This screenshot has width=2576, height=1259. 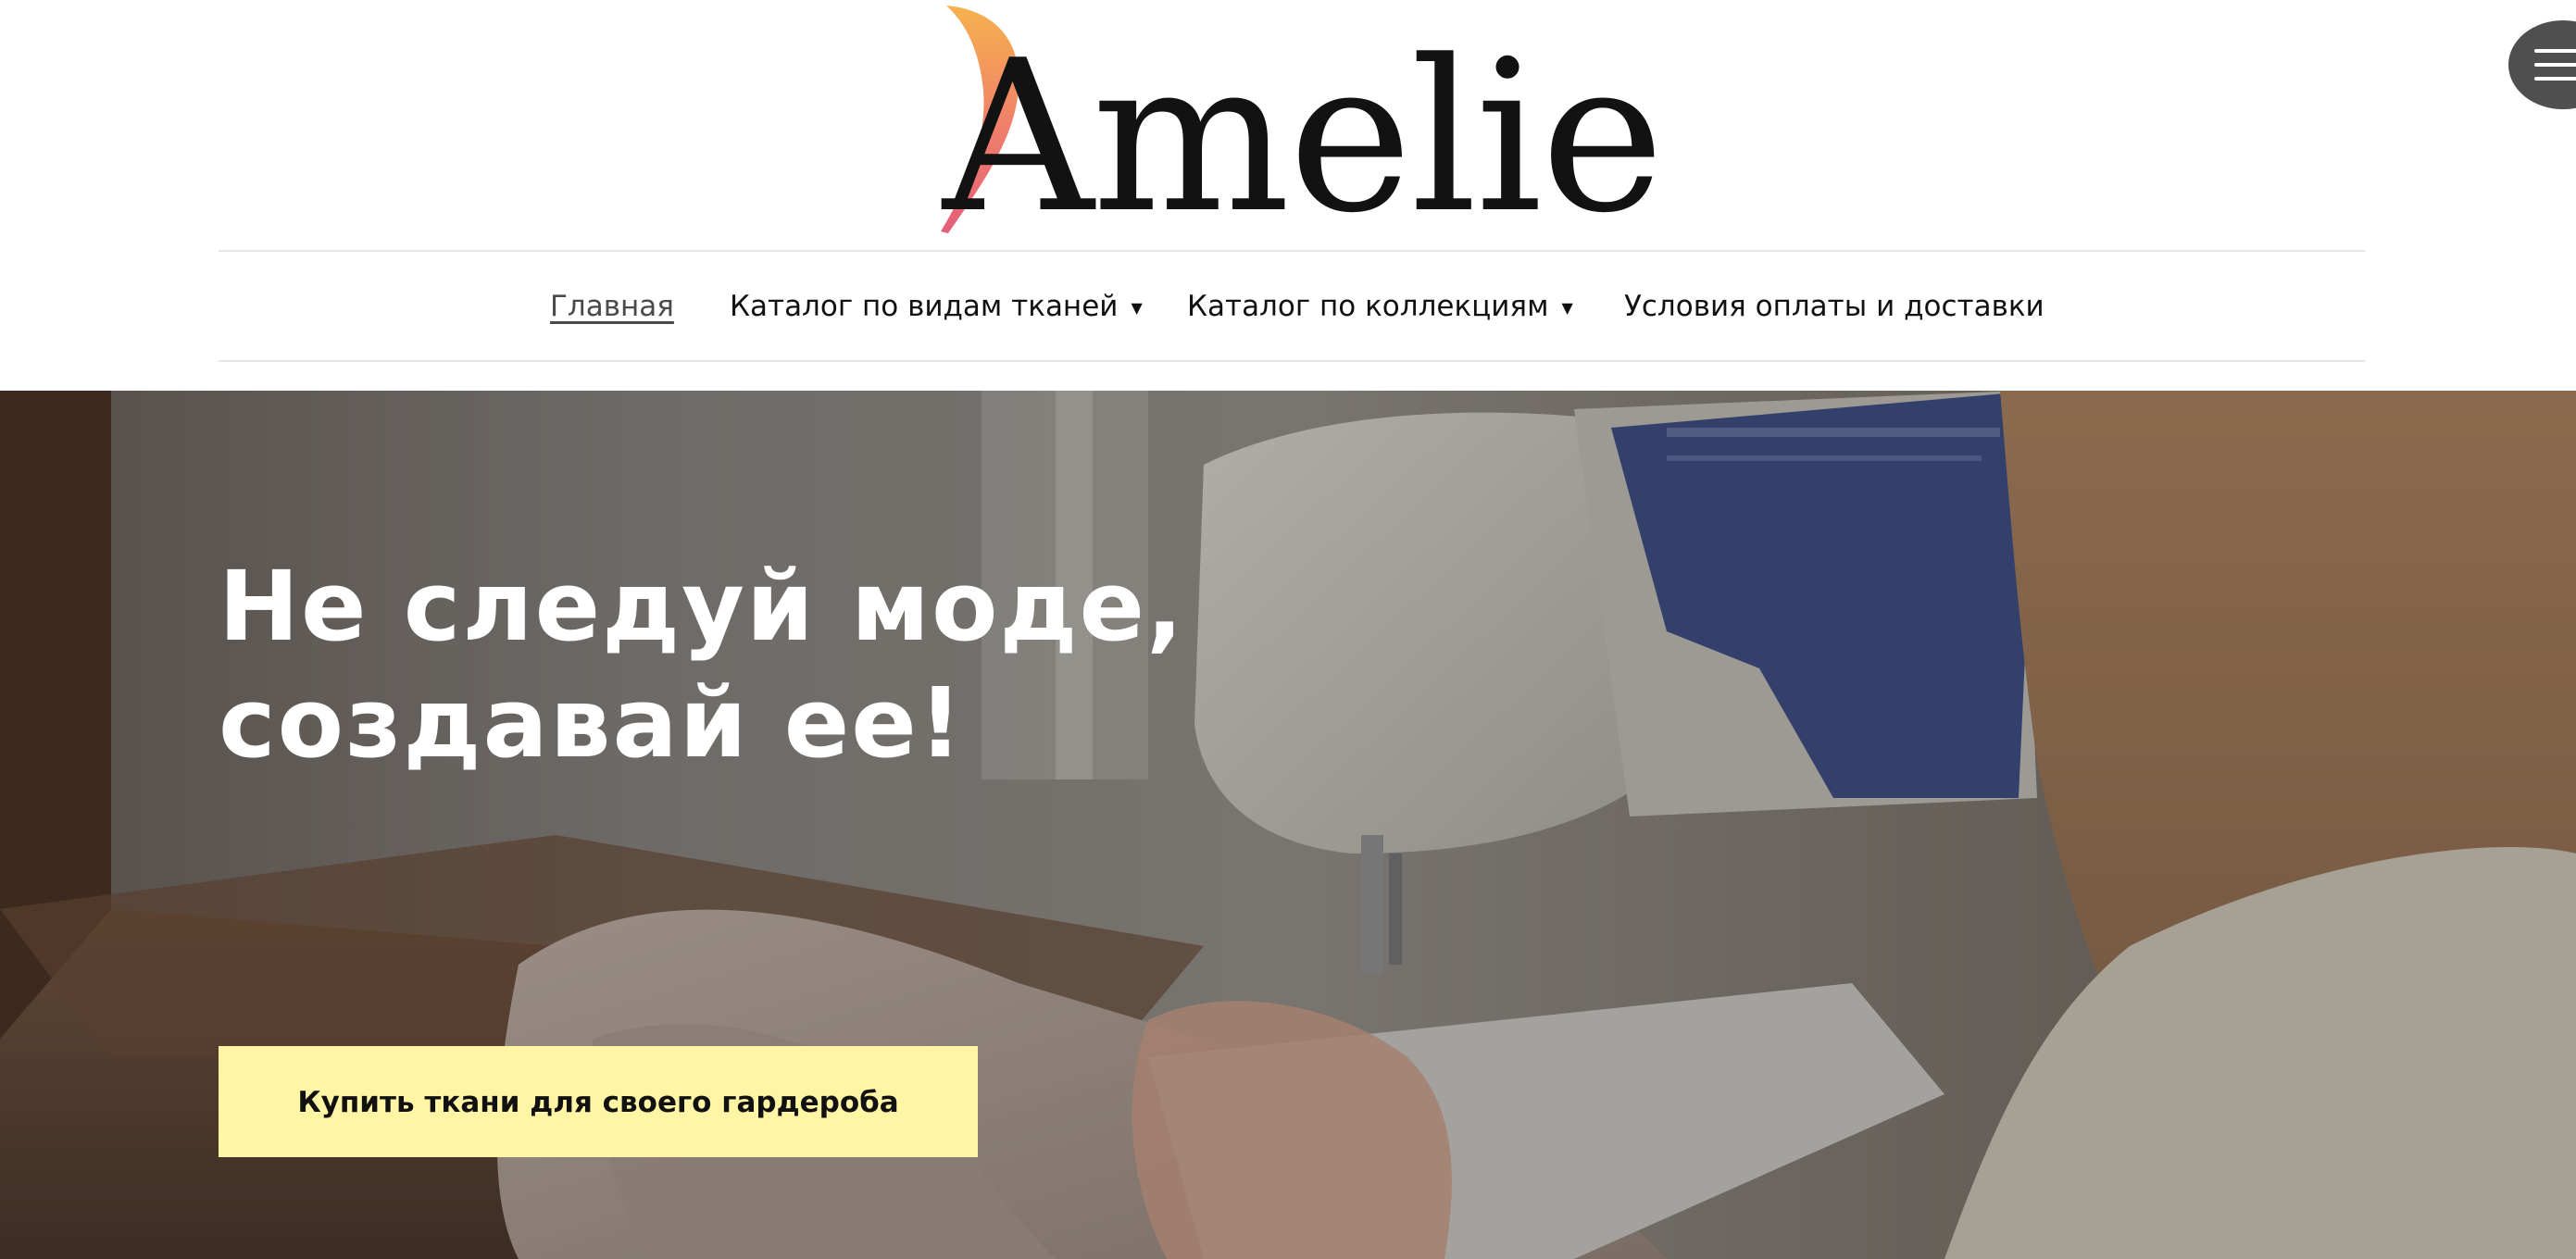 I want to click on nav-item-label: Условия оплаты и доставки, so click(x=1834, y=307).